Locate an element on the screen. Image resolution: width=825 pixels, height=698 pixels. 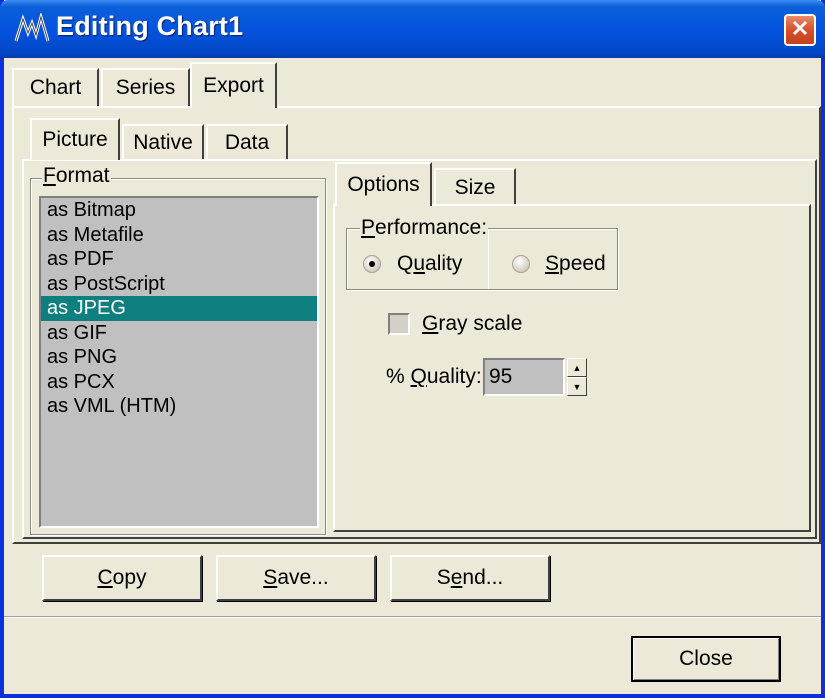
tab-data: Data is located at coordinates (247, 142).